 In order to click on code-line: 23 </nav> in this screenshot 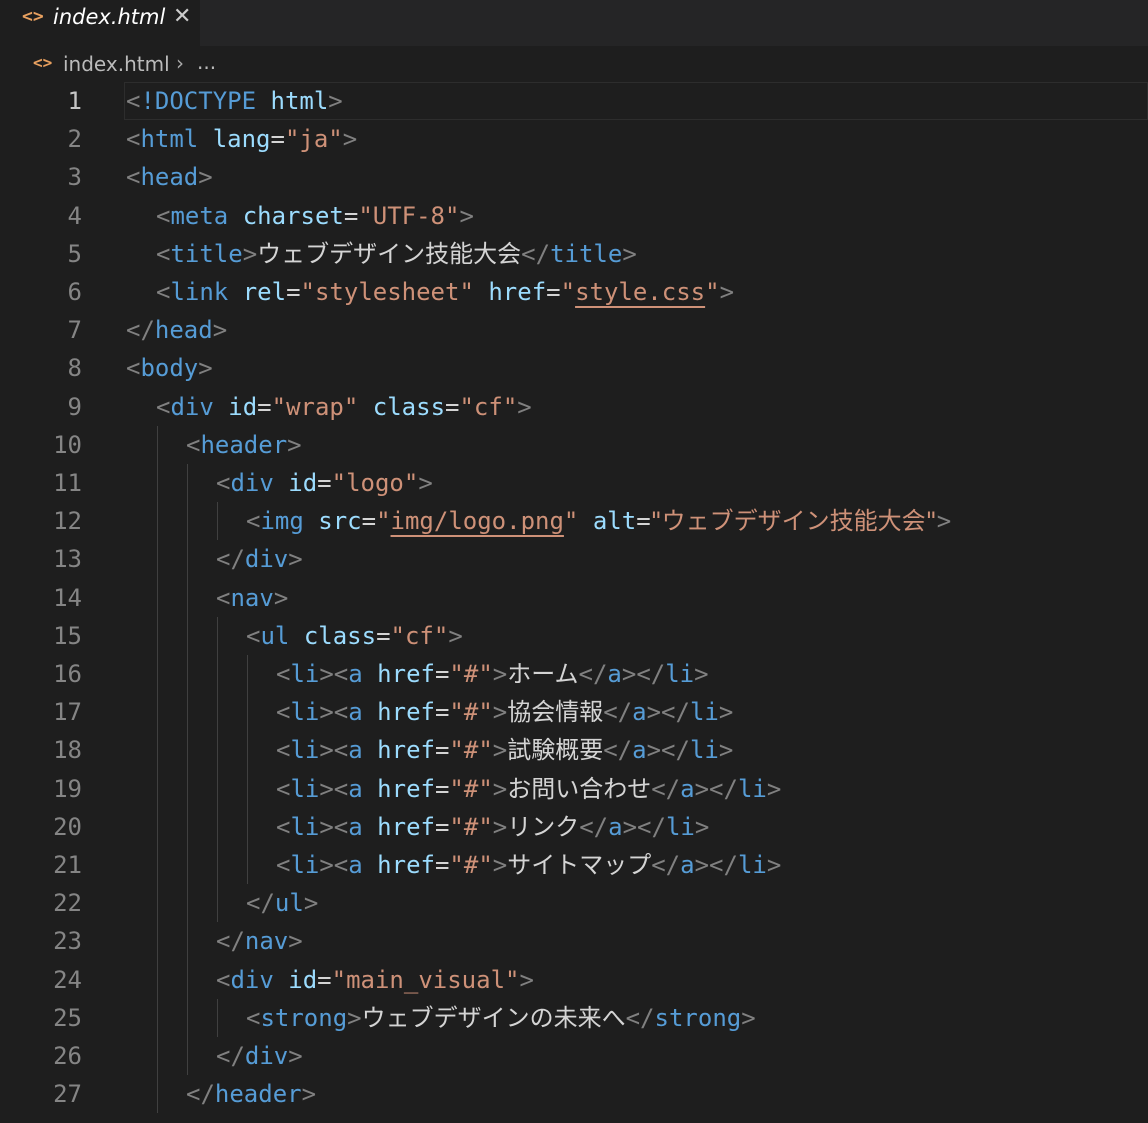, I will do `click(574, 941)`.